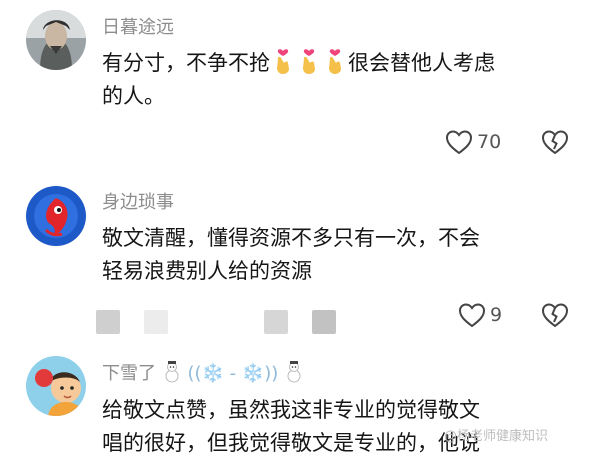 This screenshot has height=456, width=600. Describe the element at coordinates (138, 26) in the screenshot. I see `username: 日暮途远` at that location.